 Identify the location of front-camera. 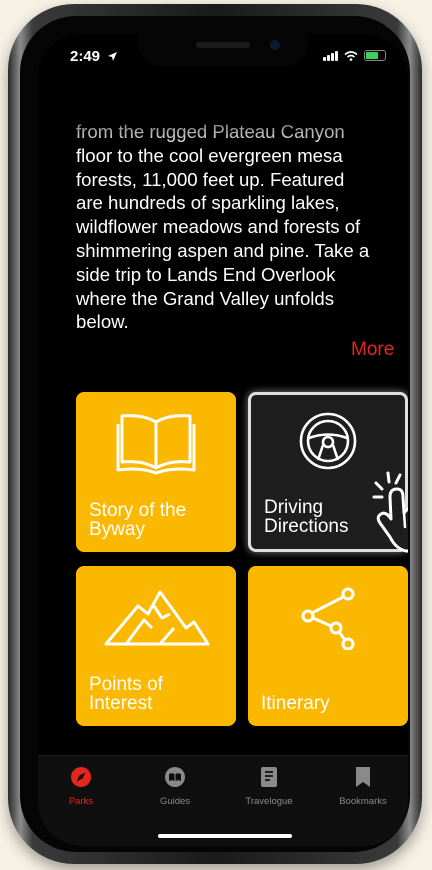
(275, 45).